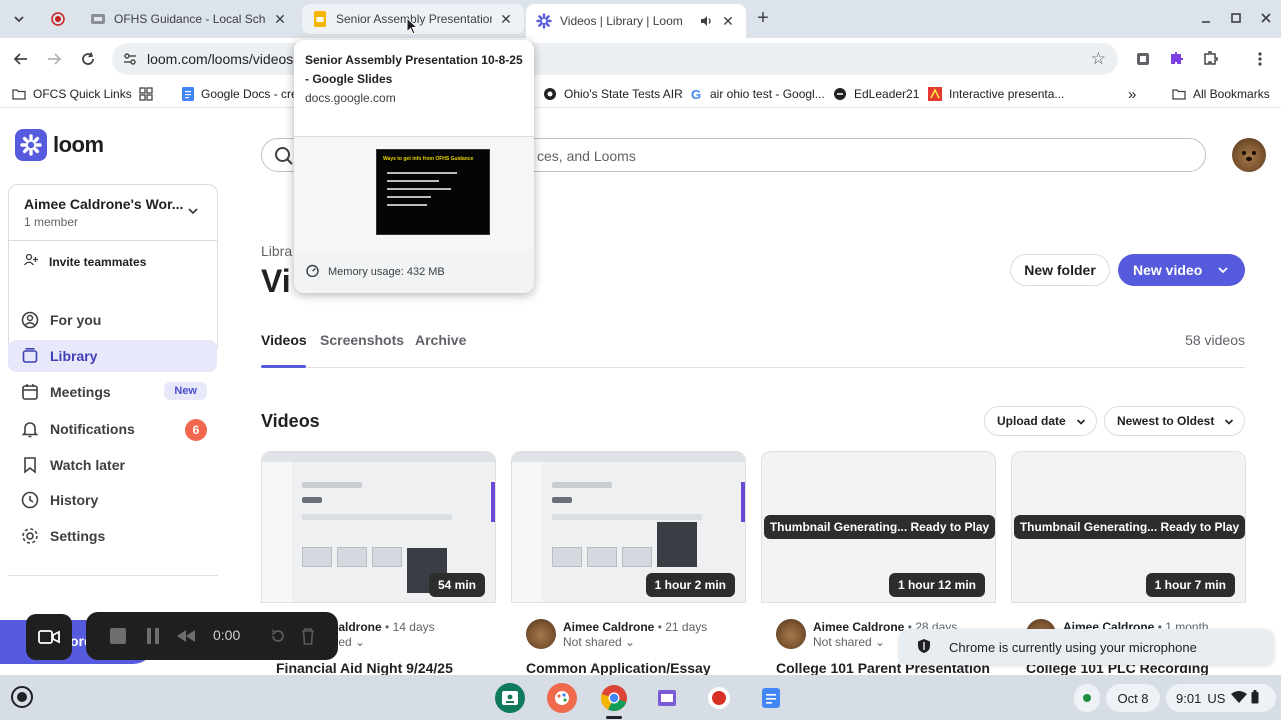  What do you see at coordinates (54, 59) in the screenshot?
I see `forward-button` at bounding box center [54, 59].